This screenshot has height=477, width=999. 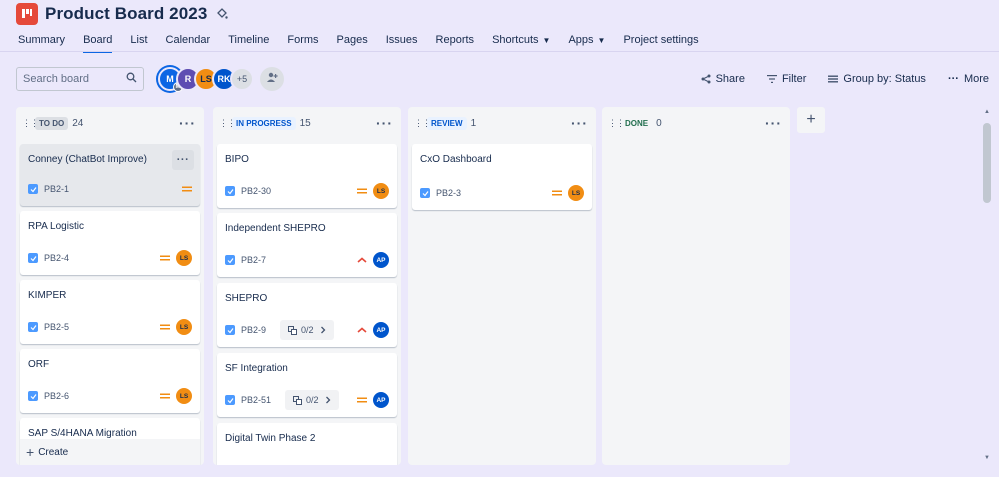 I want to click on add-people-button, so click(x=272, y=79).